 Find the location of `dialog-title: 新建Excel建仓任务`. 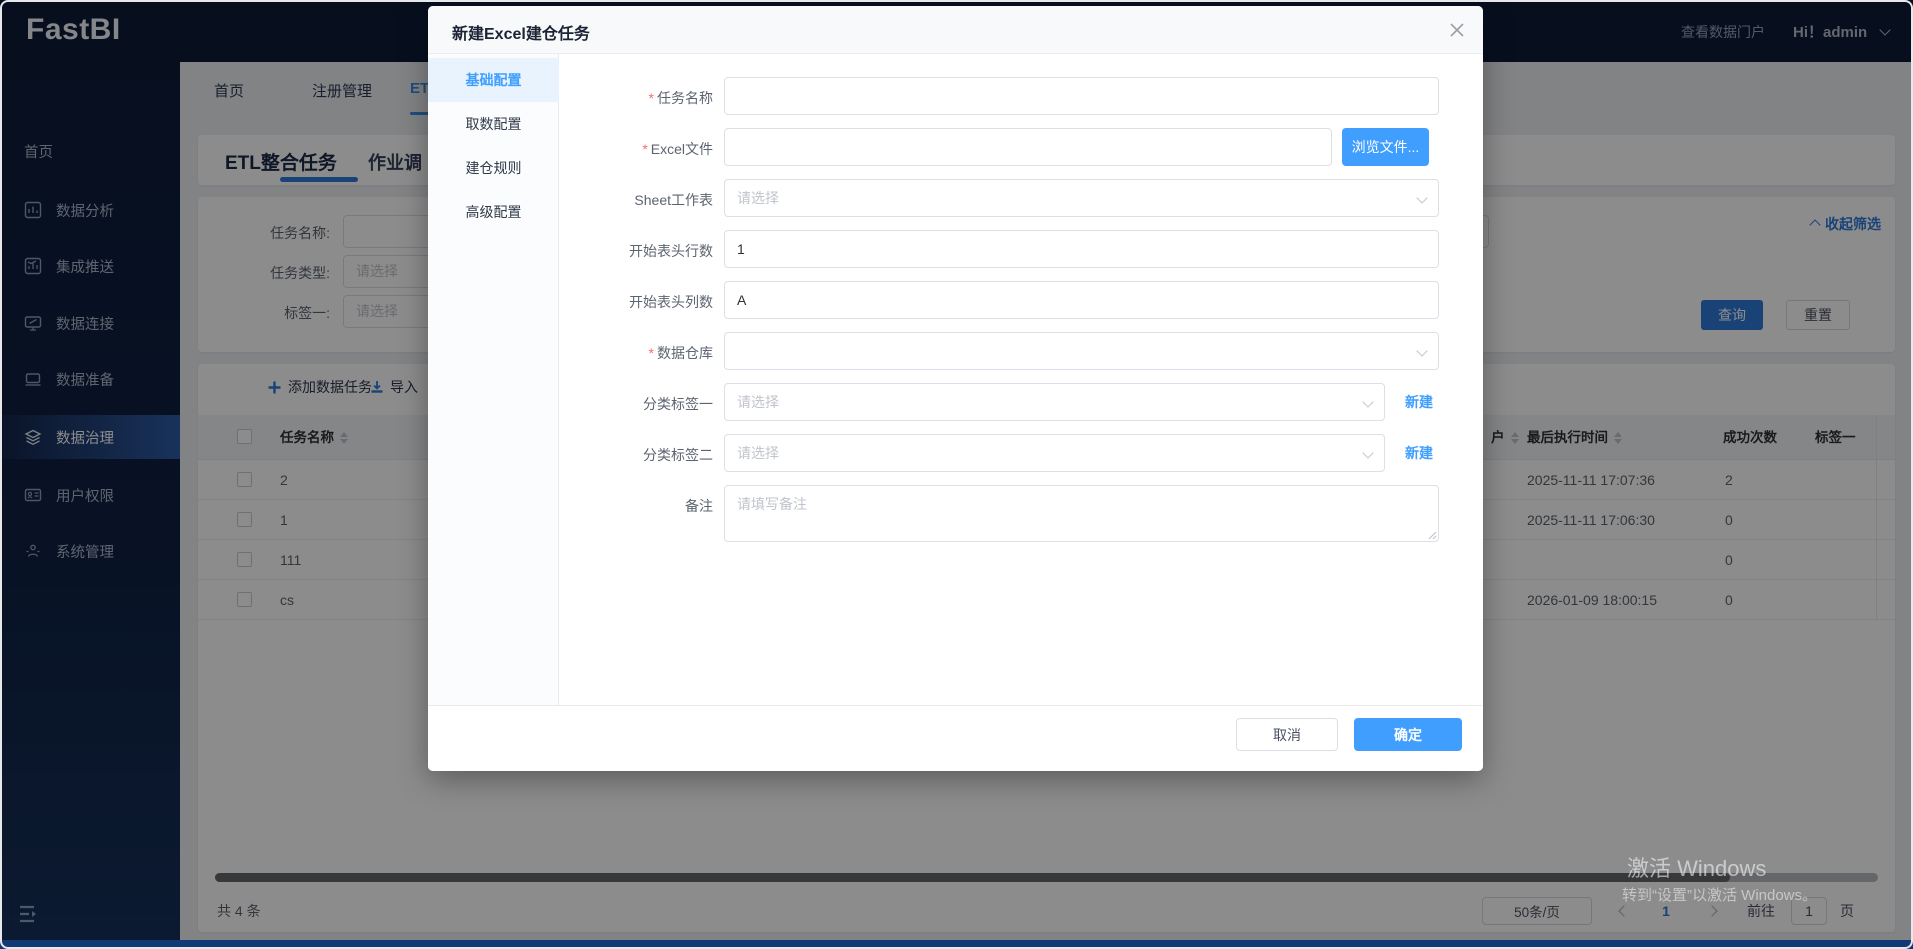

dialog-title: 新建Excel建仓任务 is located at coordinates (521, 34).